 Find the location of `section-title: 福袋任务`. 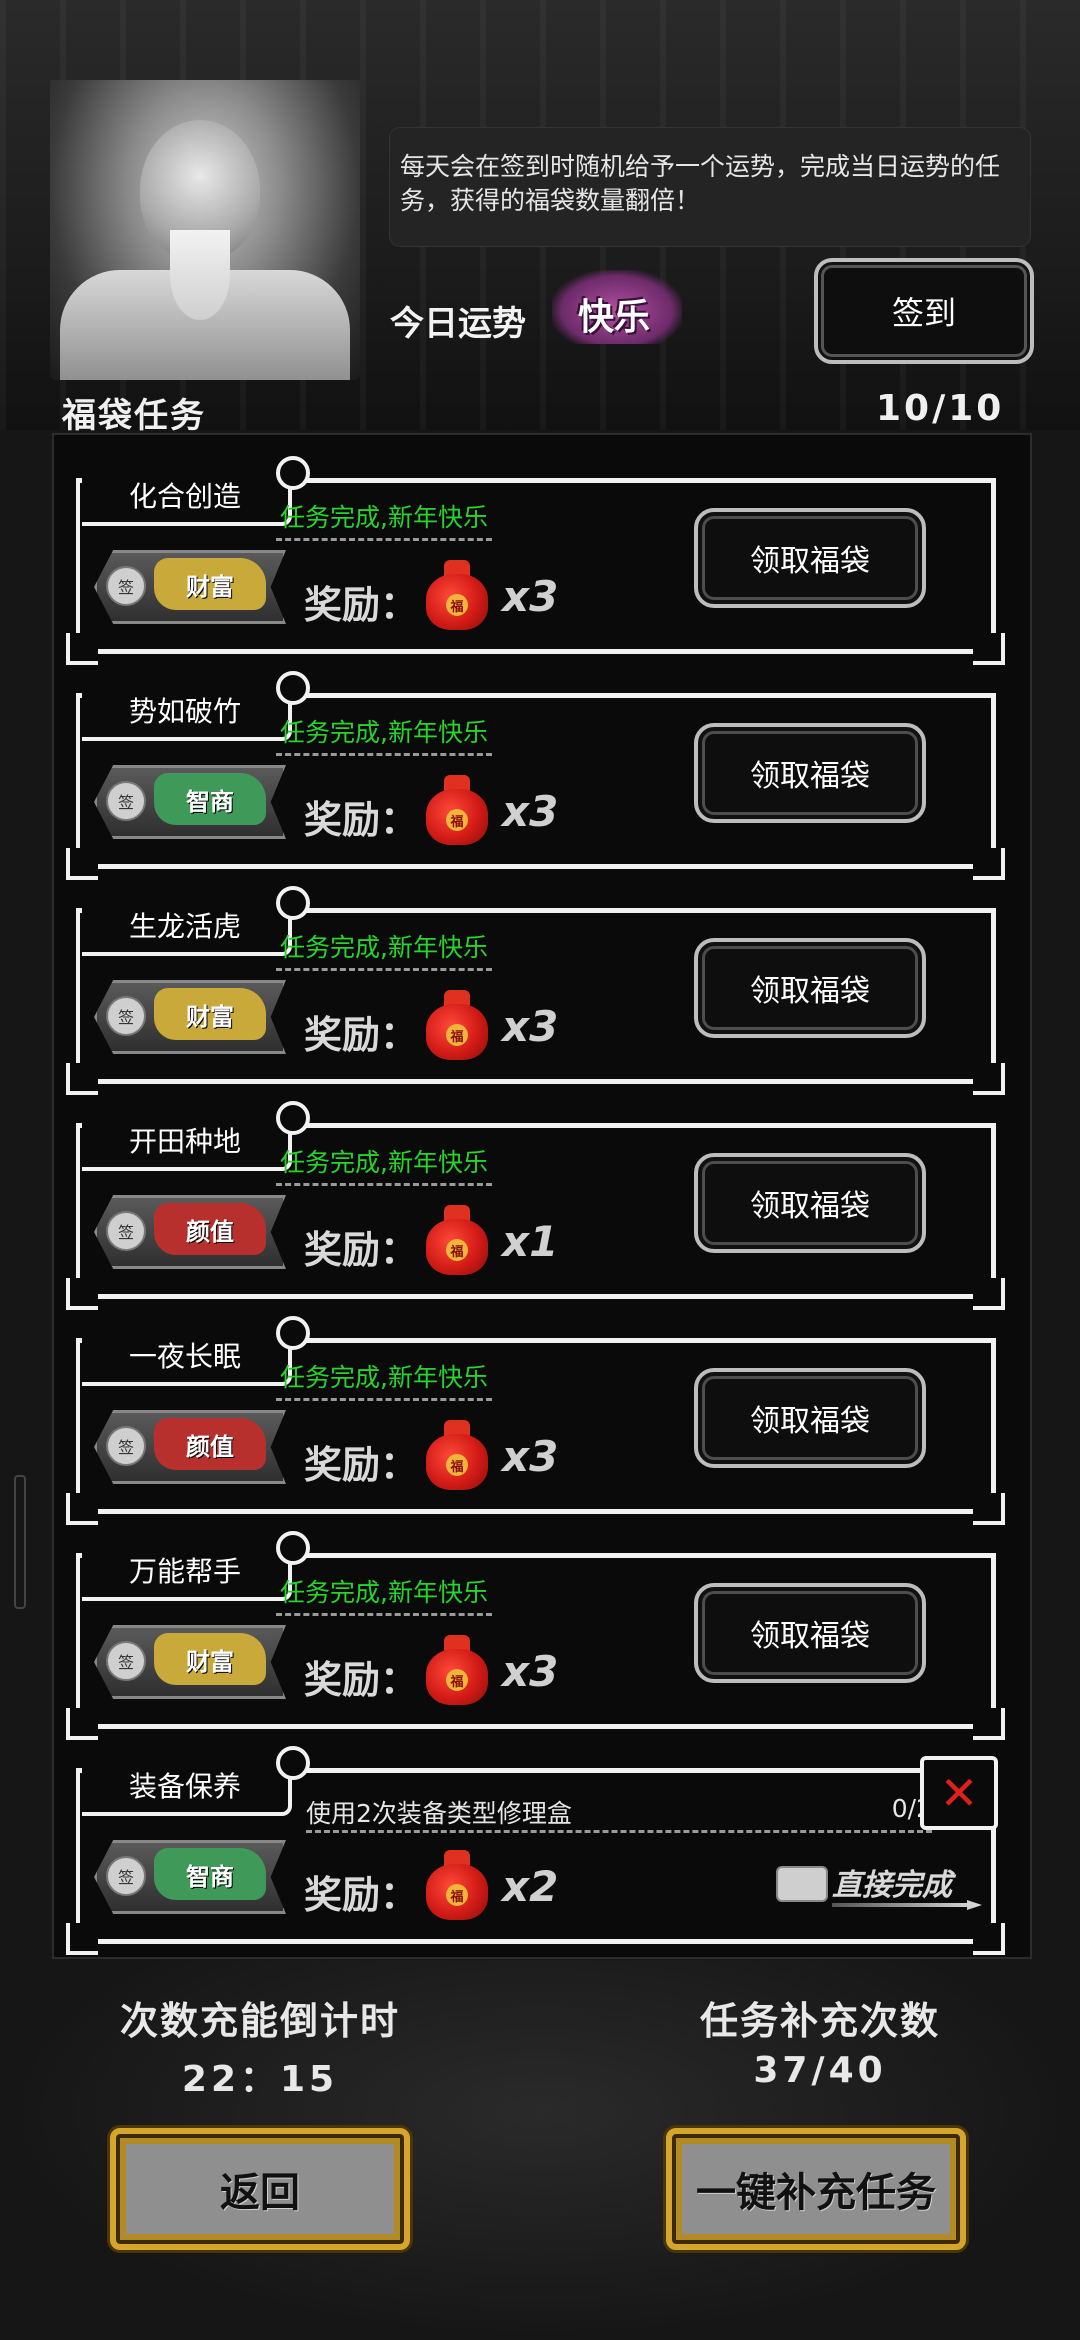

section-title: 福袋任务 is located at coordinates (134, 416).